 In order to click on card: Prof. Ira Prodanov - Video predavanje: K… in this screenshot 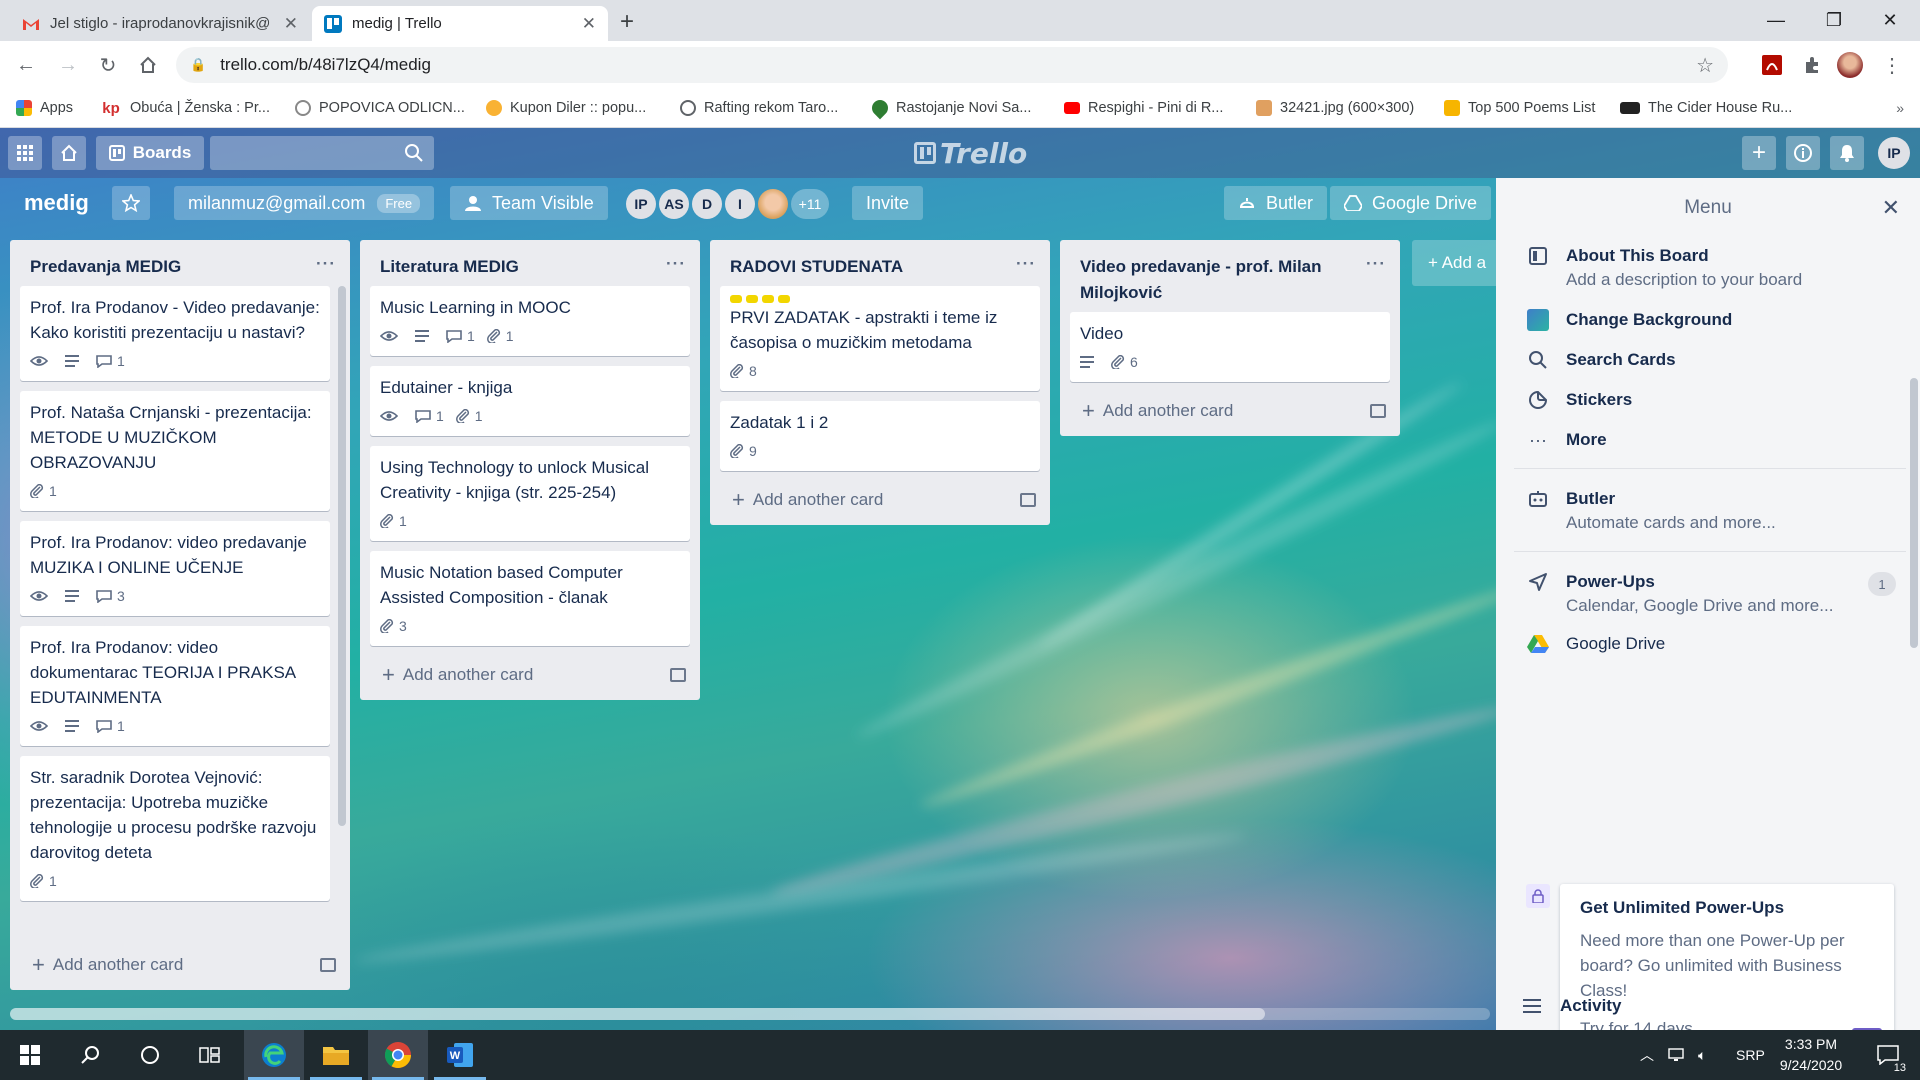, I will do `click(175, 333)`.